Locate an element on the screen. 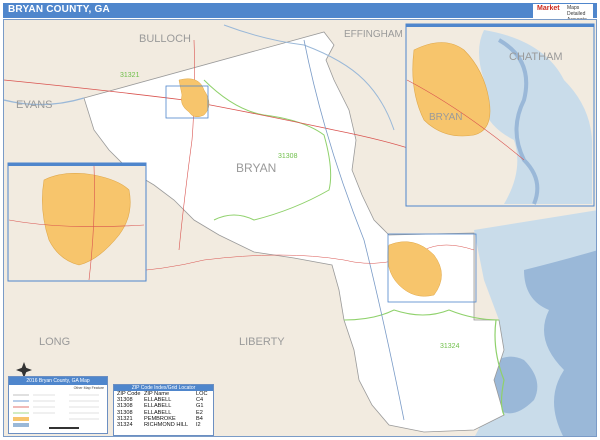 This screenshot has width=600, height=440. label-bryan: BRYAN is located at coordinates (256, 168).